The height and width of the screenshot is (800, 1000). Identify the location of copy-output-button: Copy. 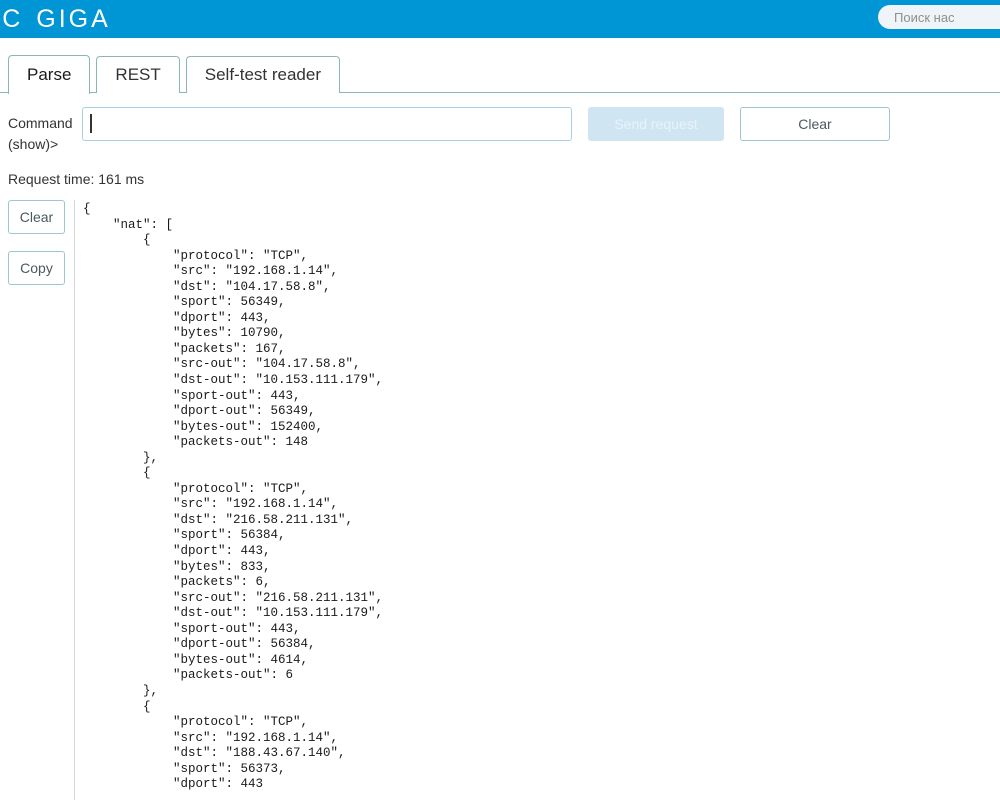
(36, 268).